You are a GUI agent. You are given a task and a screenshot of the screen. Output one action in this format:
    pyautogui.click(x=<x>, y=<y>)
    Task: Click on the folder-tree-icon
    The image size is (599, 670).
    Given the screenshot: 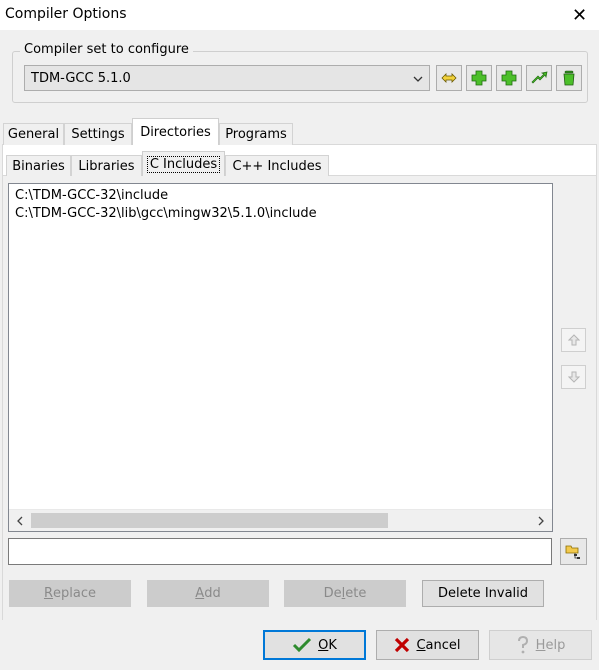 What is the action you would take?
    pyautogui.click(x=572, y=552)
    